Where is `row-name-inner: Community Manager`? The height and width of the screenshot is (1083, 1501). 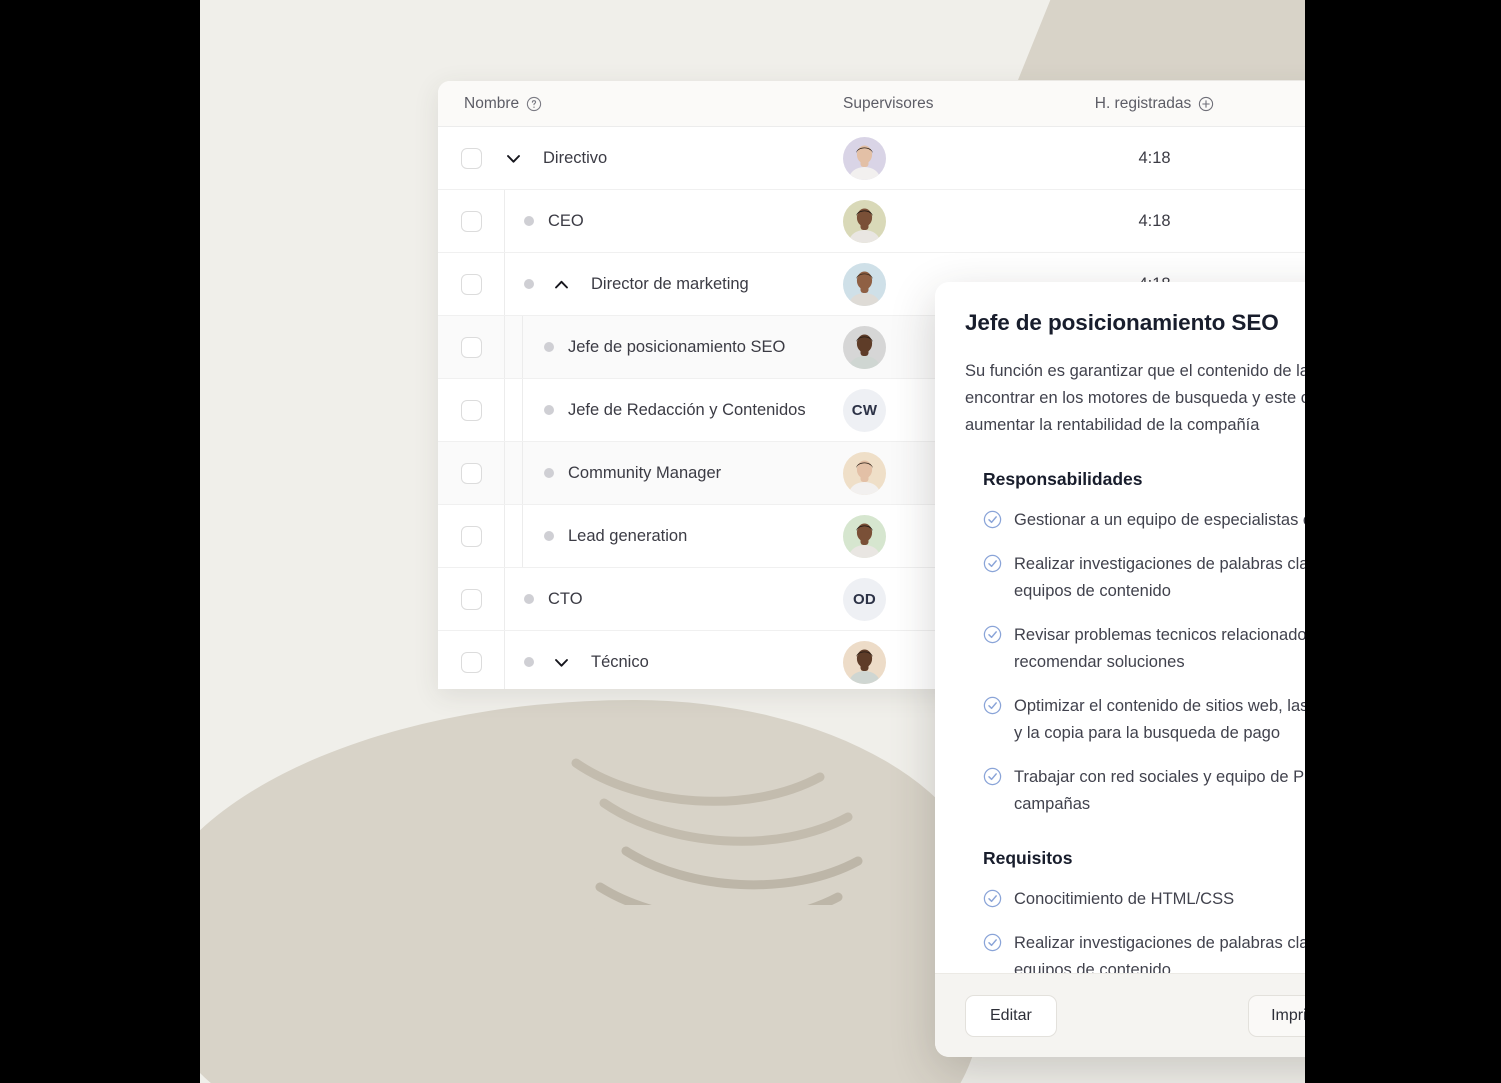
row-name-inner: Community Manager is located at coordinates (612, 473).